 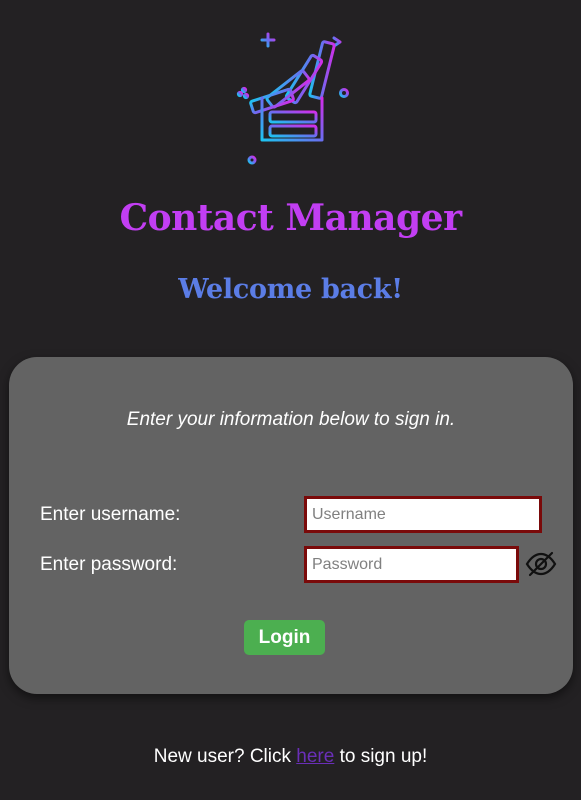 What do you see at coordinates (290, 289) in the screenshot?
I see `welcome-heading: Welcome back!` at bounding box center [290, 289].